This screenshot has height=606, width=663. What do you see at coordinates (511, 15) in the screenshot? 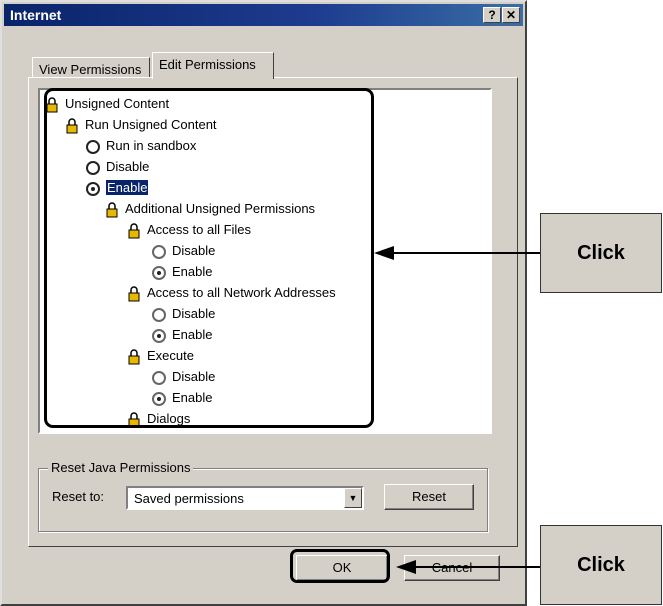
I see `close-button: ✕` at bounding box center [511, 15].